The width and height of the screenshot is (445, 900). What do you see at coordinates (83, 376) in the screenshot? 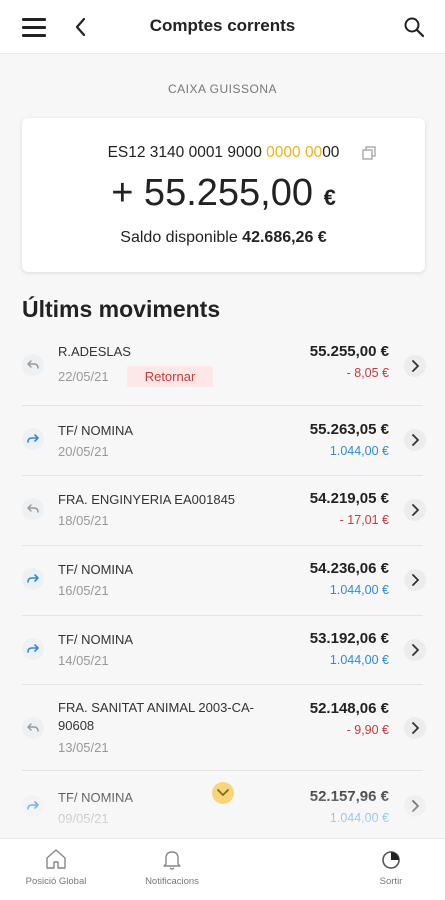
I see `movement-date: 22/05/21` at bounding box center [83, 376].